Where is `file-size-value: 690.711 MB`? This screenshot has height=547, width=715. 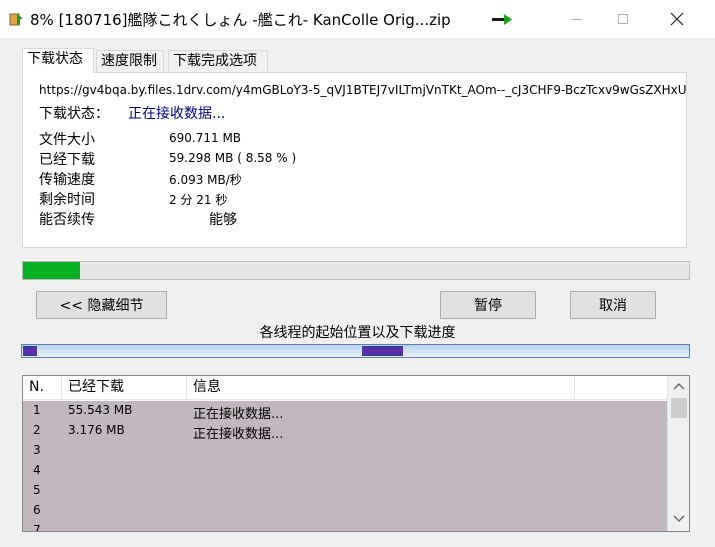 file-size-value: 690.711 MB is located at coordinates (205, 138).